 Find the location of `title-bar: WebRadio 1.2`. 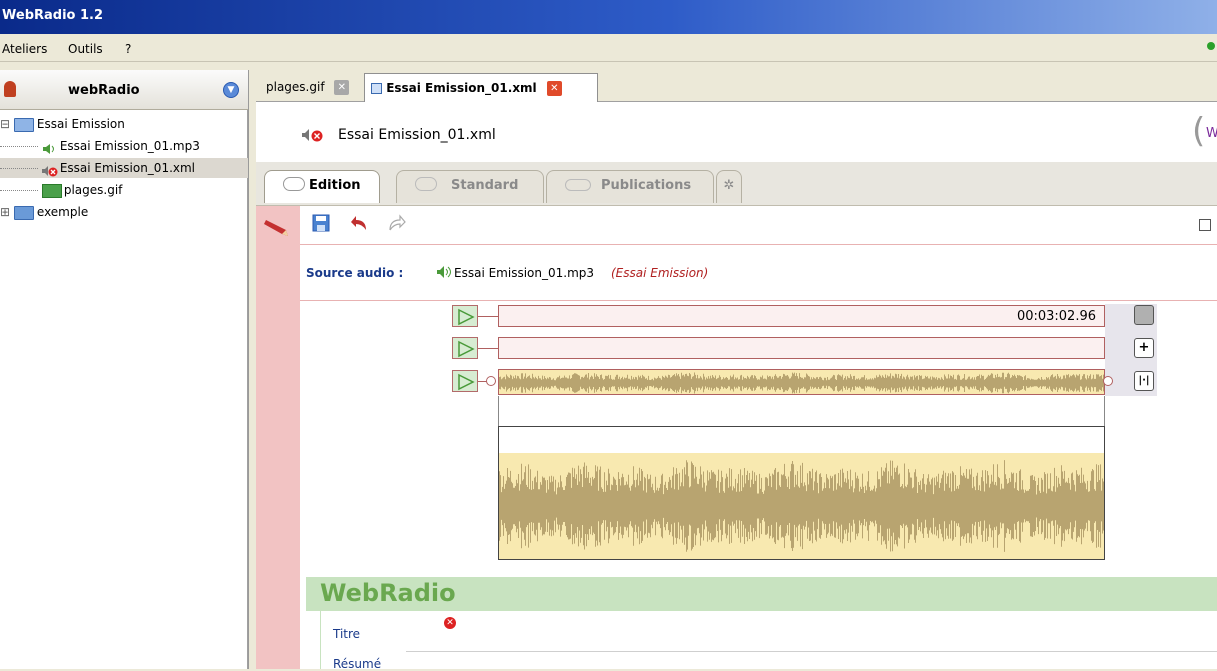

title-bar: WebRadio 1.2 is located at coordinates (608, 17).